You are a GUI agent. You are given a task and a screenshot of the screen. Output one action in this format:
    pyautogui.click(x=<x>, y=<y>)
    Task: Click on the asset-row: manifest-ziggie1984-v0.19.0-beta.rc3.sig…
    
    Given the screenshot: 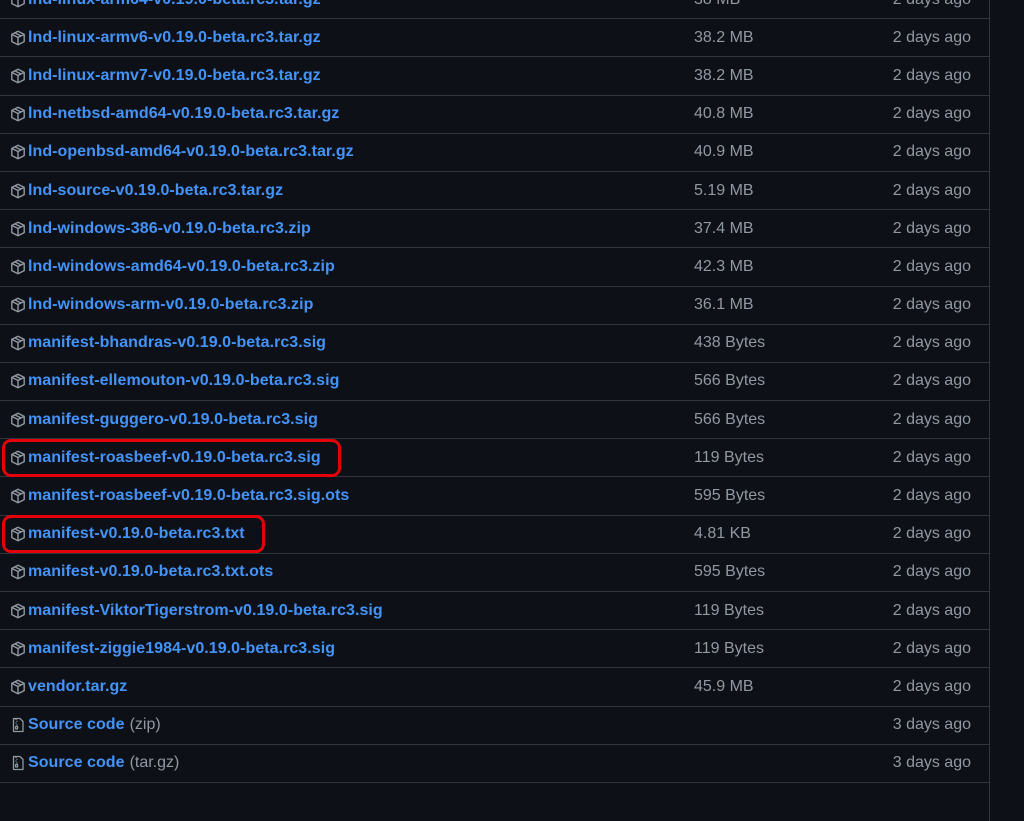 What is the action you would take?
    pyautogui.click(x=494, y=649)
    